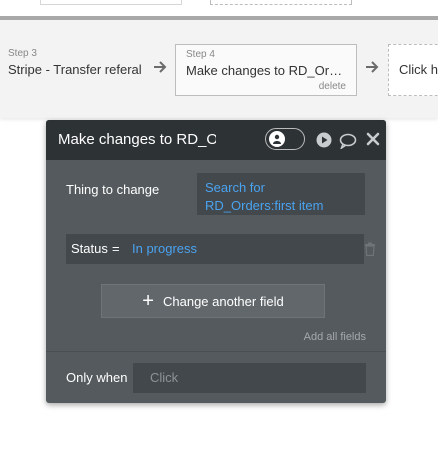 The height and width of the screenshot is (452, 438). I want to click on trash-icon, so click(370, 251).